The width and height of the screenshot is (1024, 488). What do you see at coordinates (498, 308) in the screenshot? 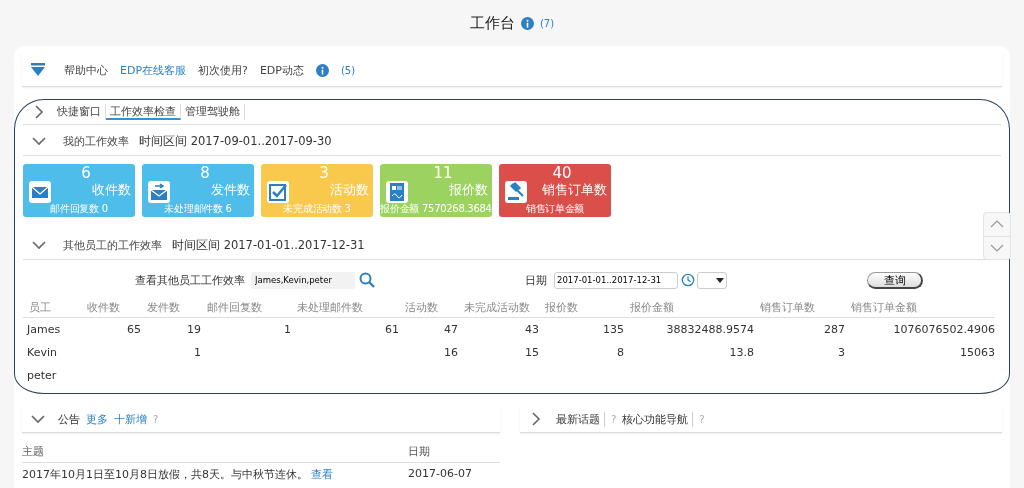
I see `column-header: 未完成活动数` at bounding box center [498, 308].